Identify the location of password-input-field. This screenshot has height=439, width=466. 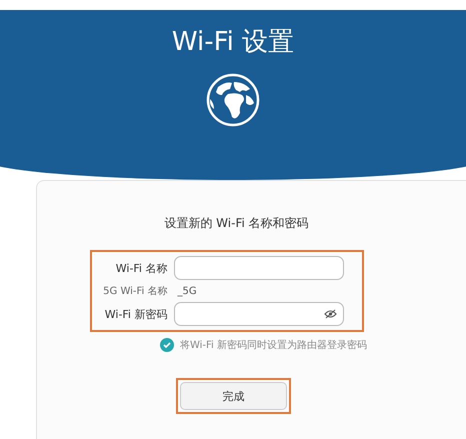
(259, 314).